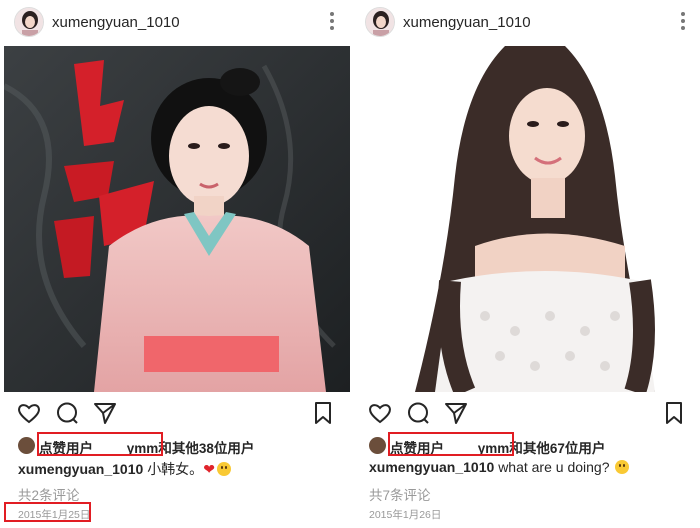 The width and height of the screenshot is (700, 528). What do you see at coordinates (557, 448) in the screenshot?
I see `likes-suffix: 和其他67位用户` at bounding box center [557, 448].